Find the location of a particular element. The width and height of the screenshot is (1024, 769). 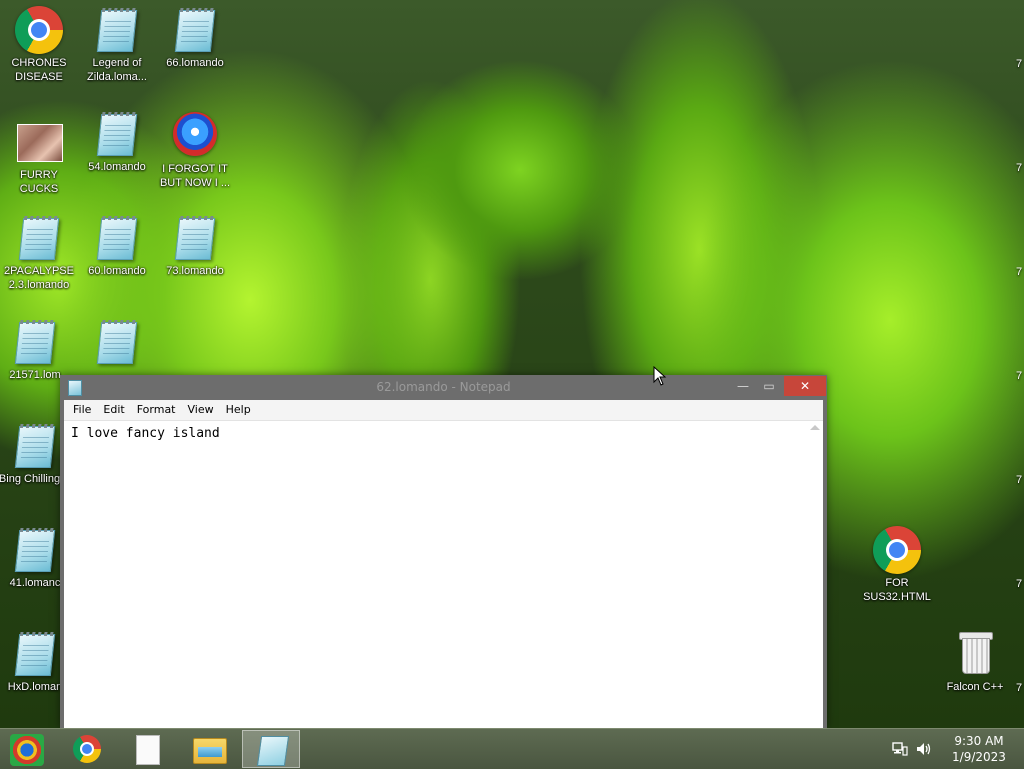

window-title-bar: 62.lomando - Notepad — ▭ ✕ is located at coordinates (443, 387).